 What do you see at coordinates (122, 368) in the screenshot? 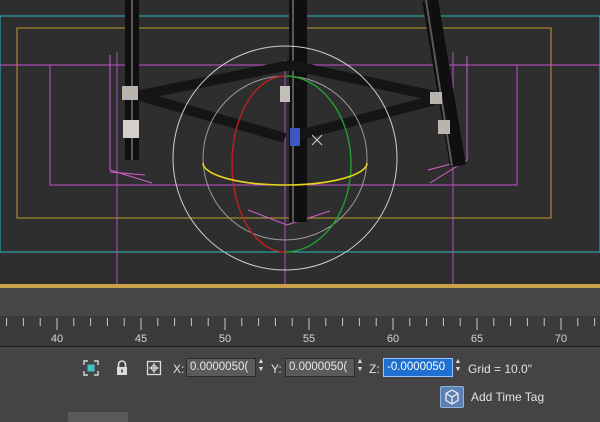
I see `padlock-icon` at bounding box center [122, 368].